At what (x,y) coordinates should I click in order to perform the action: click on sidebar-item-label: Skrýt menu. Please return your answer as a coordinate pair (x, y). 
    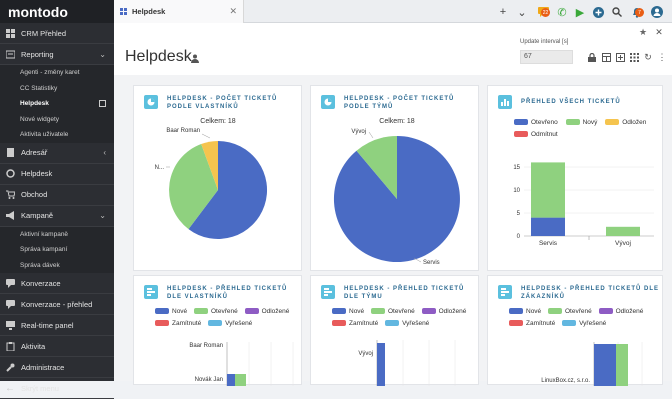
    Looking at the image, I should click on (40, 388).